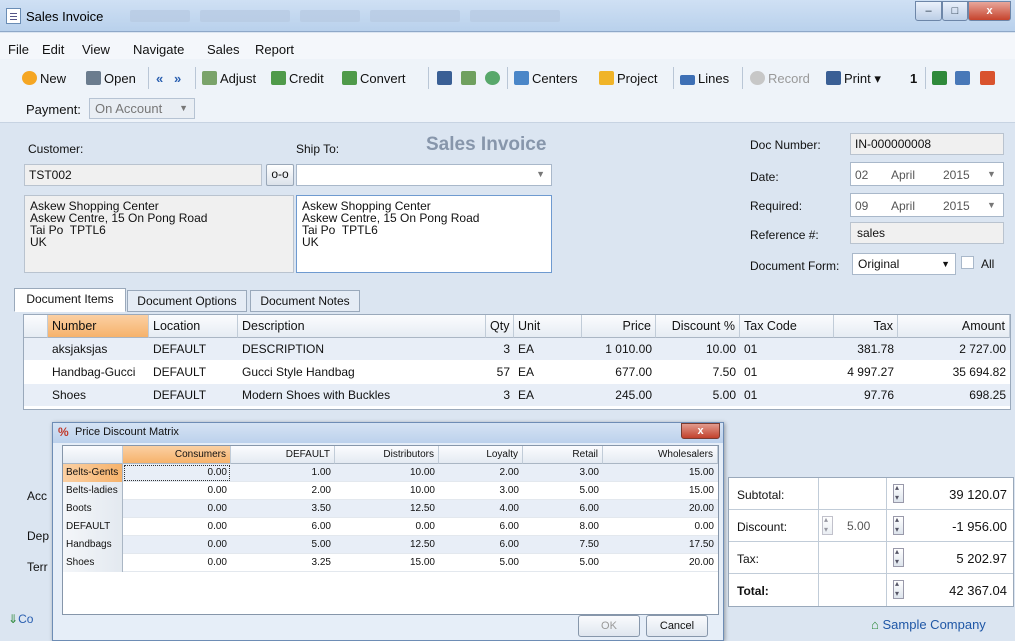 The image size is (1015, 641). What do you see at coordinates (898, 525) in the screenshot?
I see `discount-spinner` at bounding box center [898, 525].